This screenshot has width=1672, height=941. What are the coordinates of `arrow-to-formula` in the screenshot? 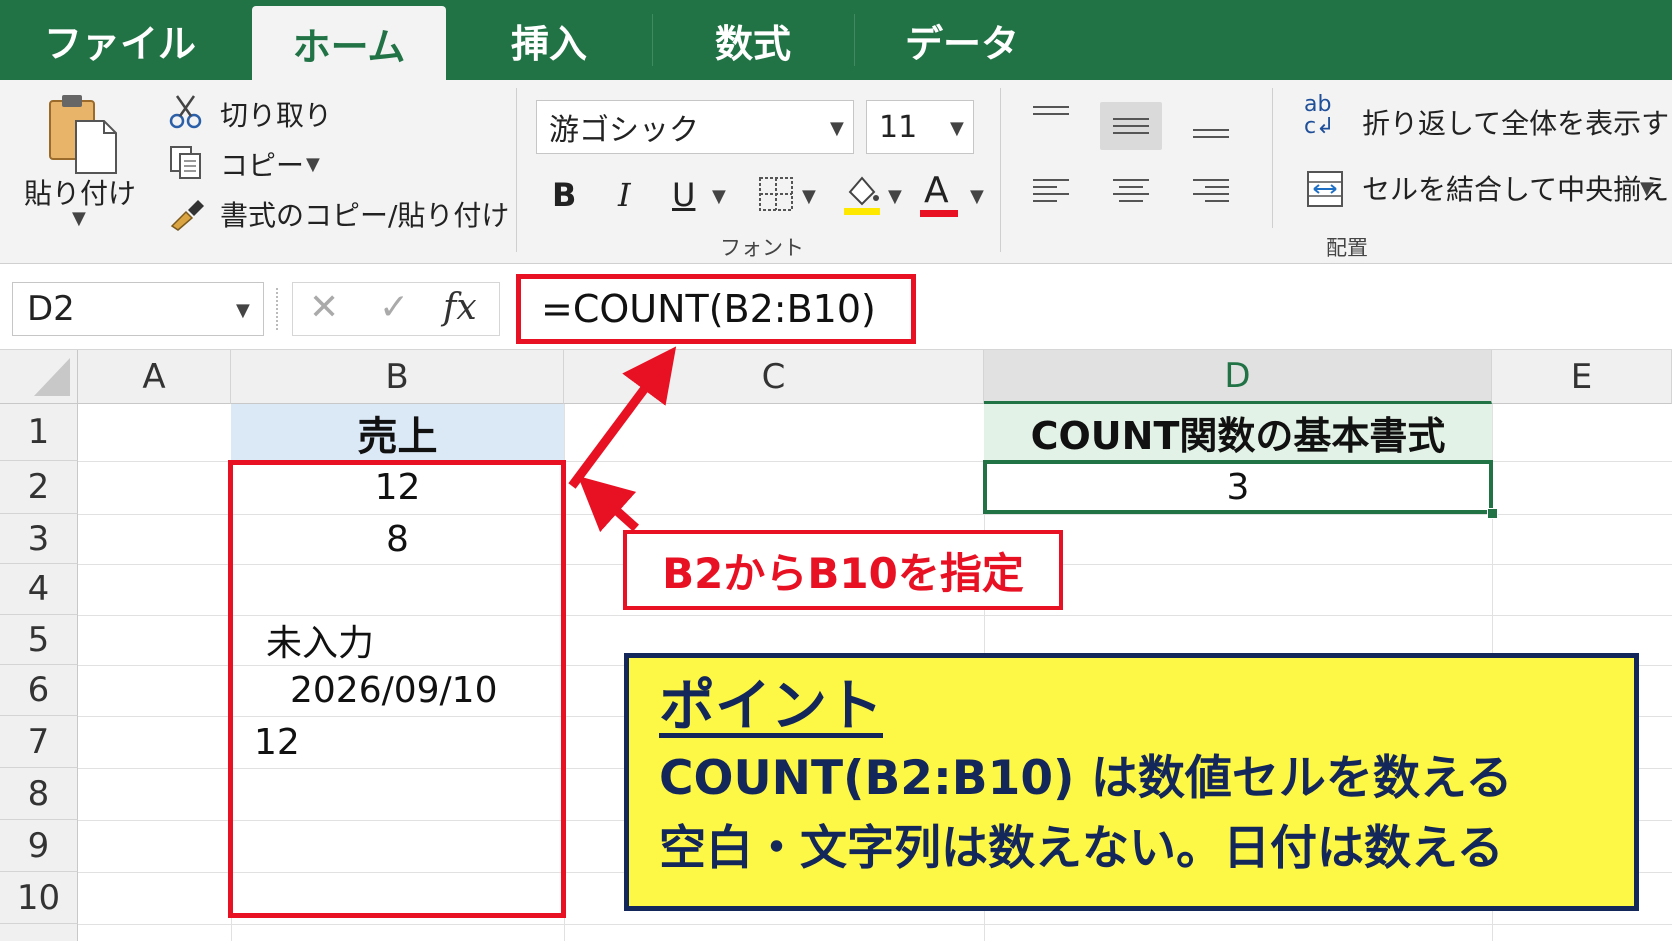 It's located at (622, 417).